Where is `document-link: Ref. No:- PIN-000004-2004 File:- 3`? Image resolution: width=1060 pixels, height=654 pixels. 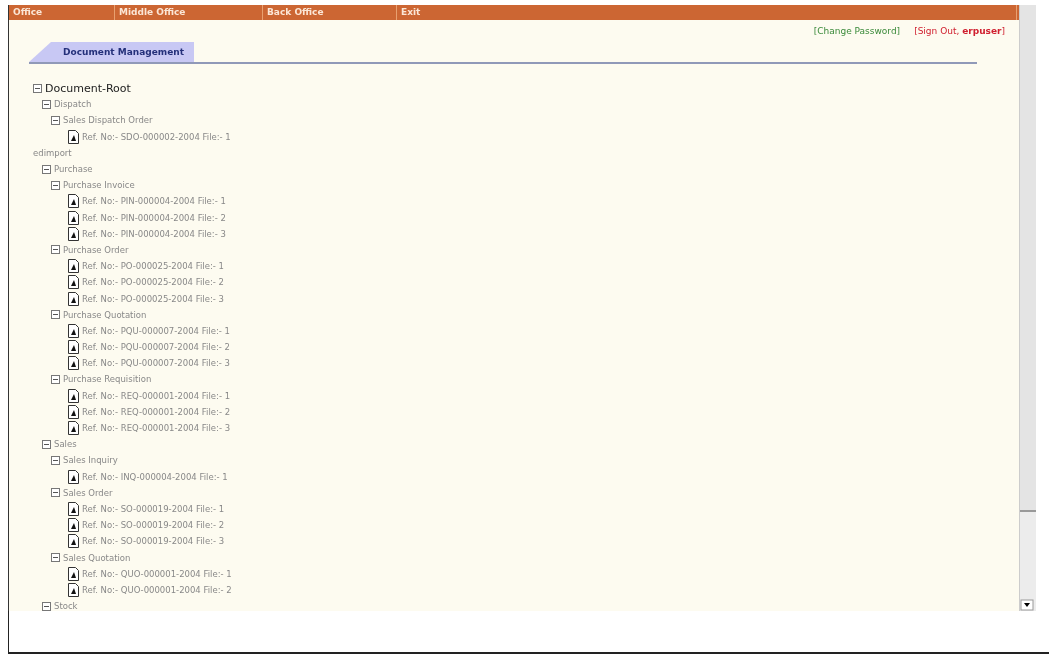
document-link: Ref. No:- PIN-000004-2004 File:- 3 is located at coordinates (154, 233).